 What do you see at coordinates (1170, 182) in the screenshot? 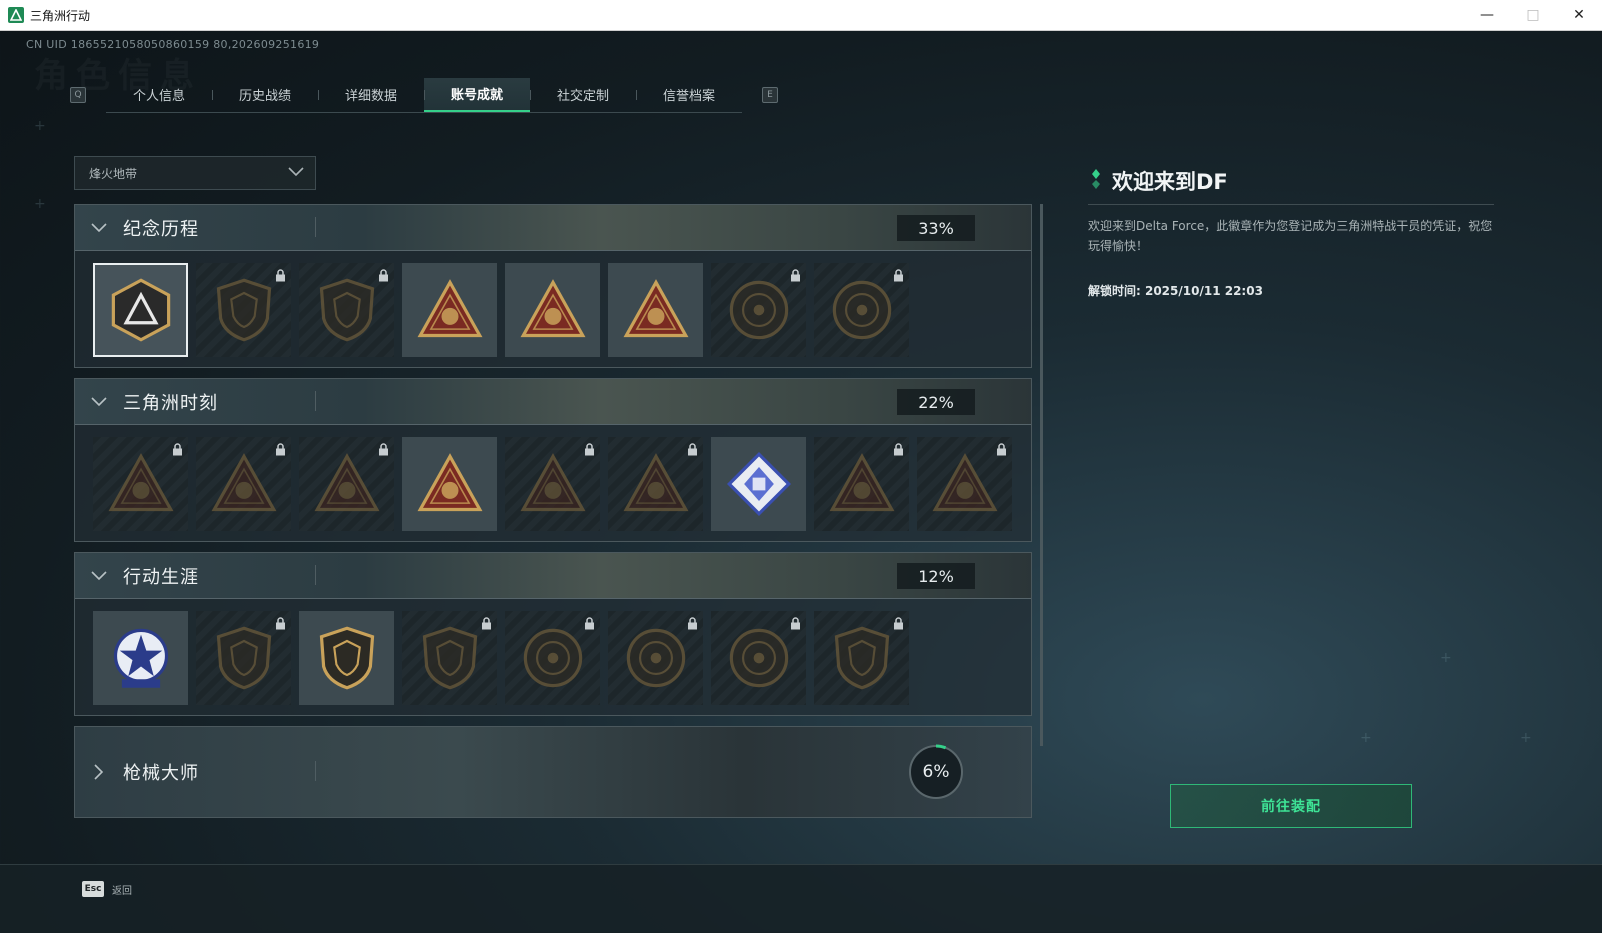
I see `detail-title: 欢迎来到DF` at bounding box center [1170, 182].